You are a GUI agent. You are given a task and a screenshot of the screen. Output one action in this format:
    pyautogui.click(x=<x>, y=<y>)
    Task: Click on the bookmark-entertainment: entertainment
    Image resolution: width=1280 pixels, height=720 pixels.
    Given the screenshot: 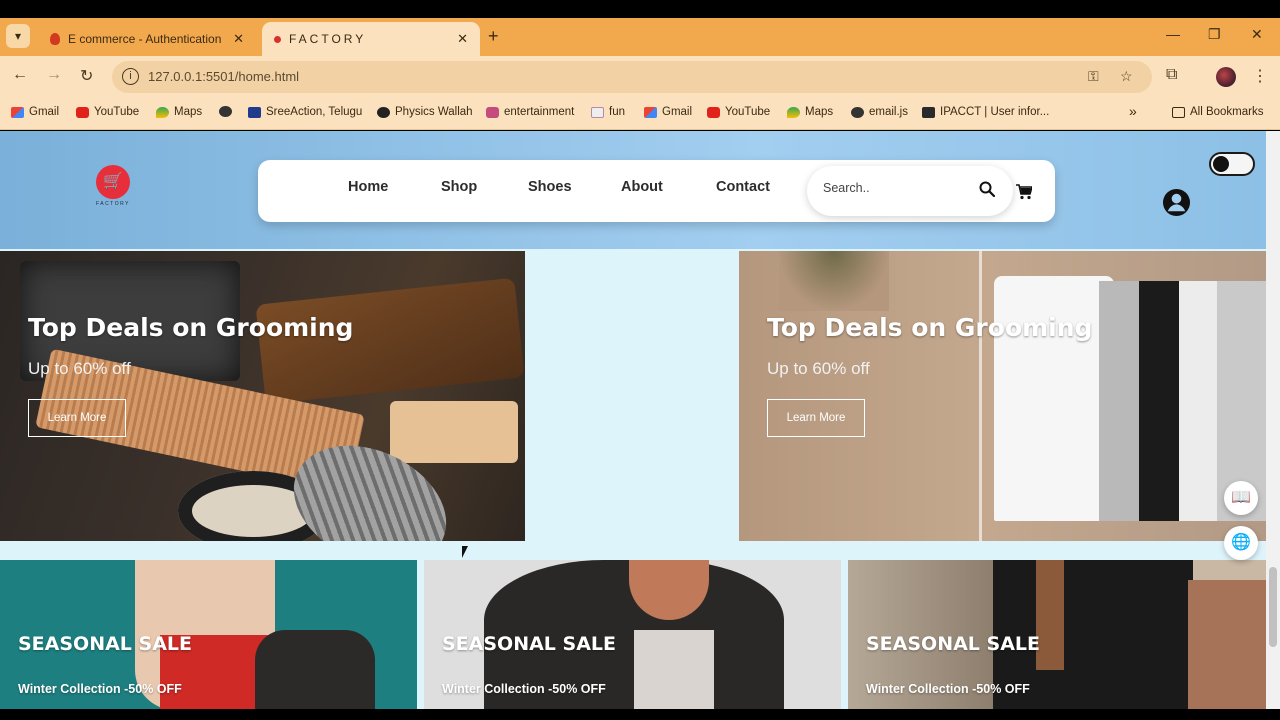 What is the action you would take?
    pyautogui.click(x=530, y=112)
    